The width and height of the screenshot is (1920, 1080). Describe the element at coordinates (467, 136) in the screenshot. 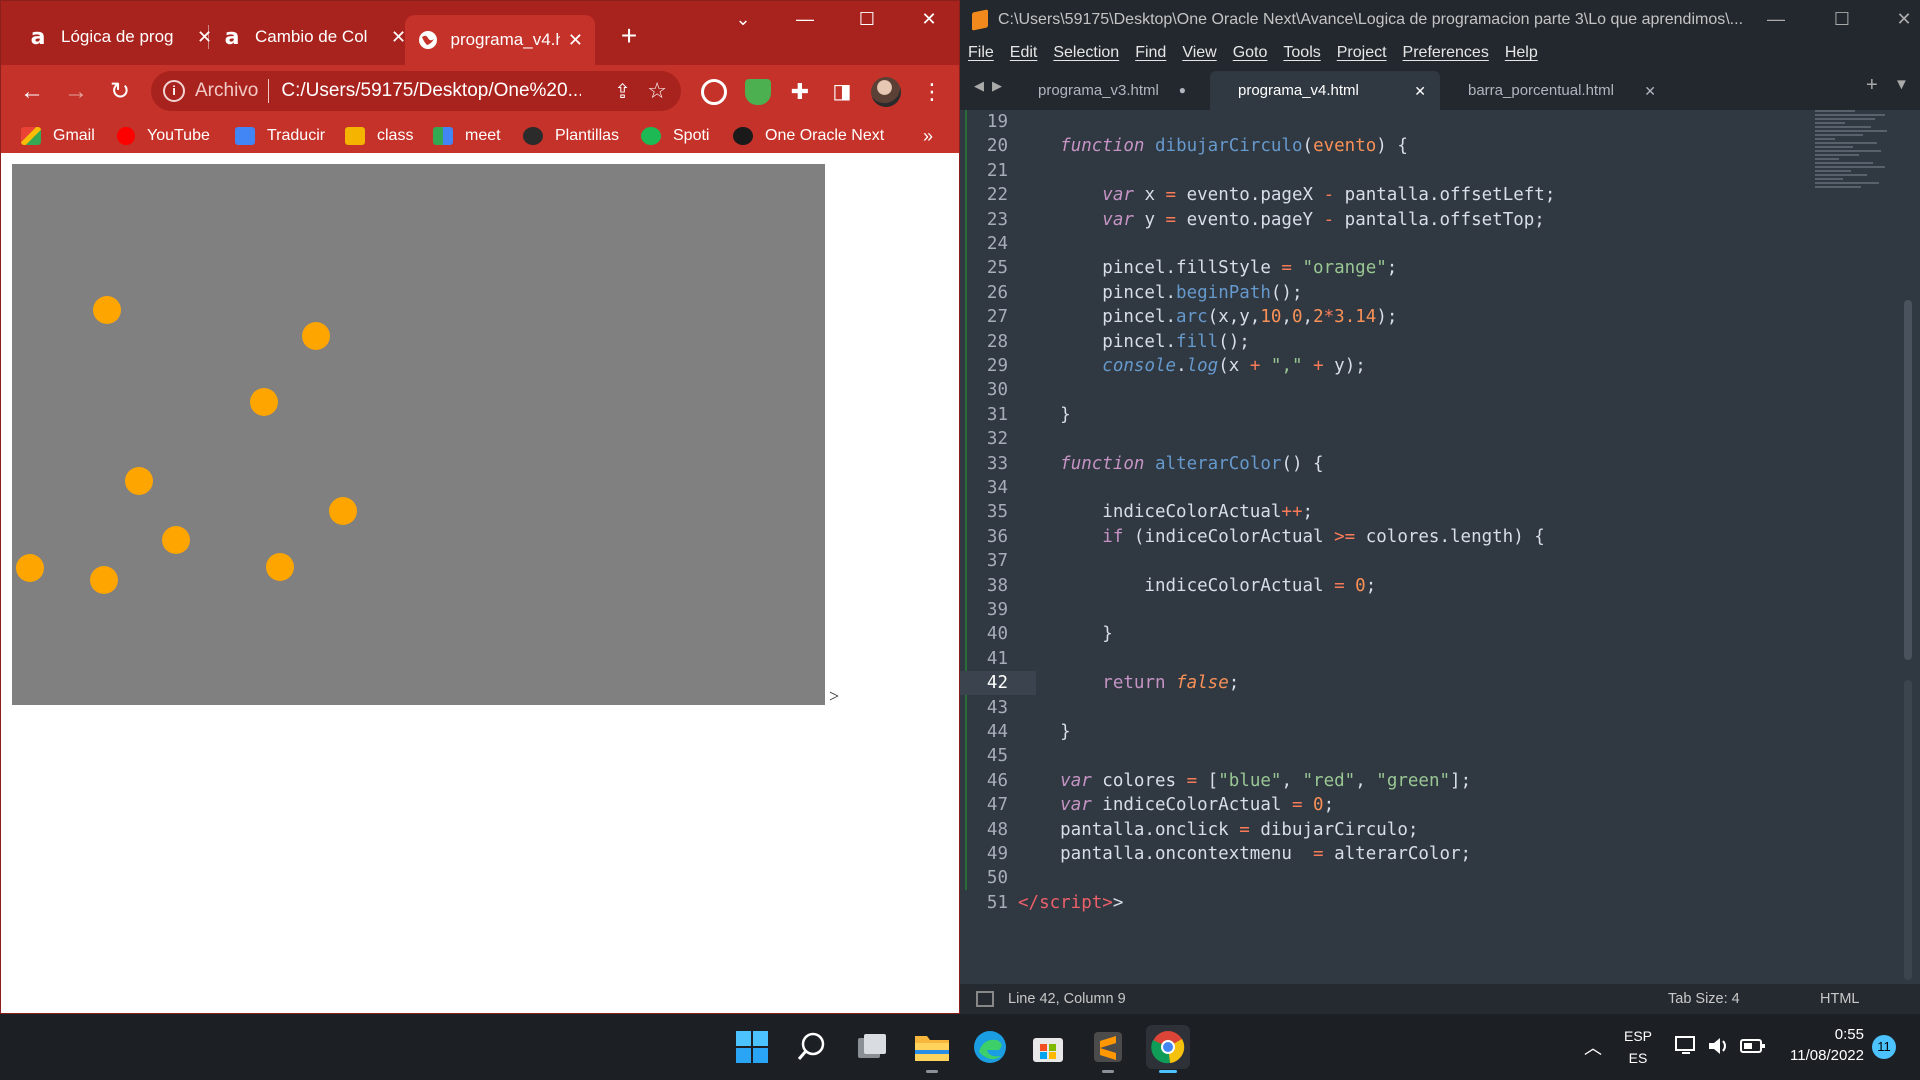

I see `bookmark-meet: meet` at that location.